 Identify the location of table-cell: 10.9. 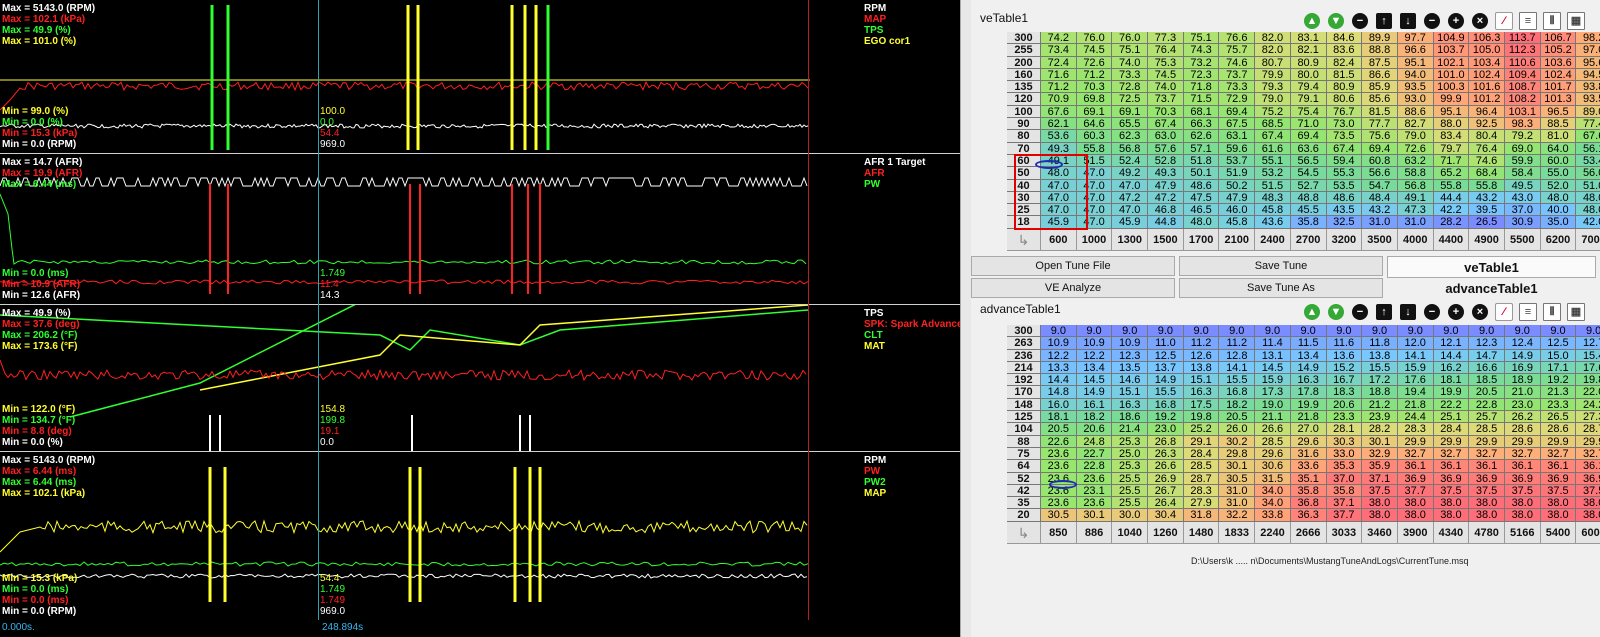
(1130, 343).